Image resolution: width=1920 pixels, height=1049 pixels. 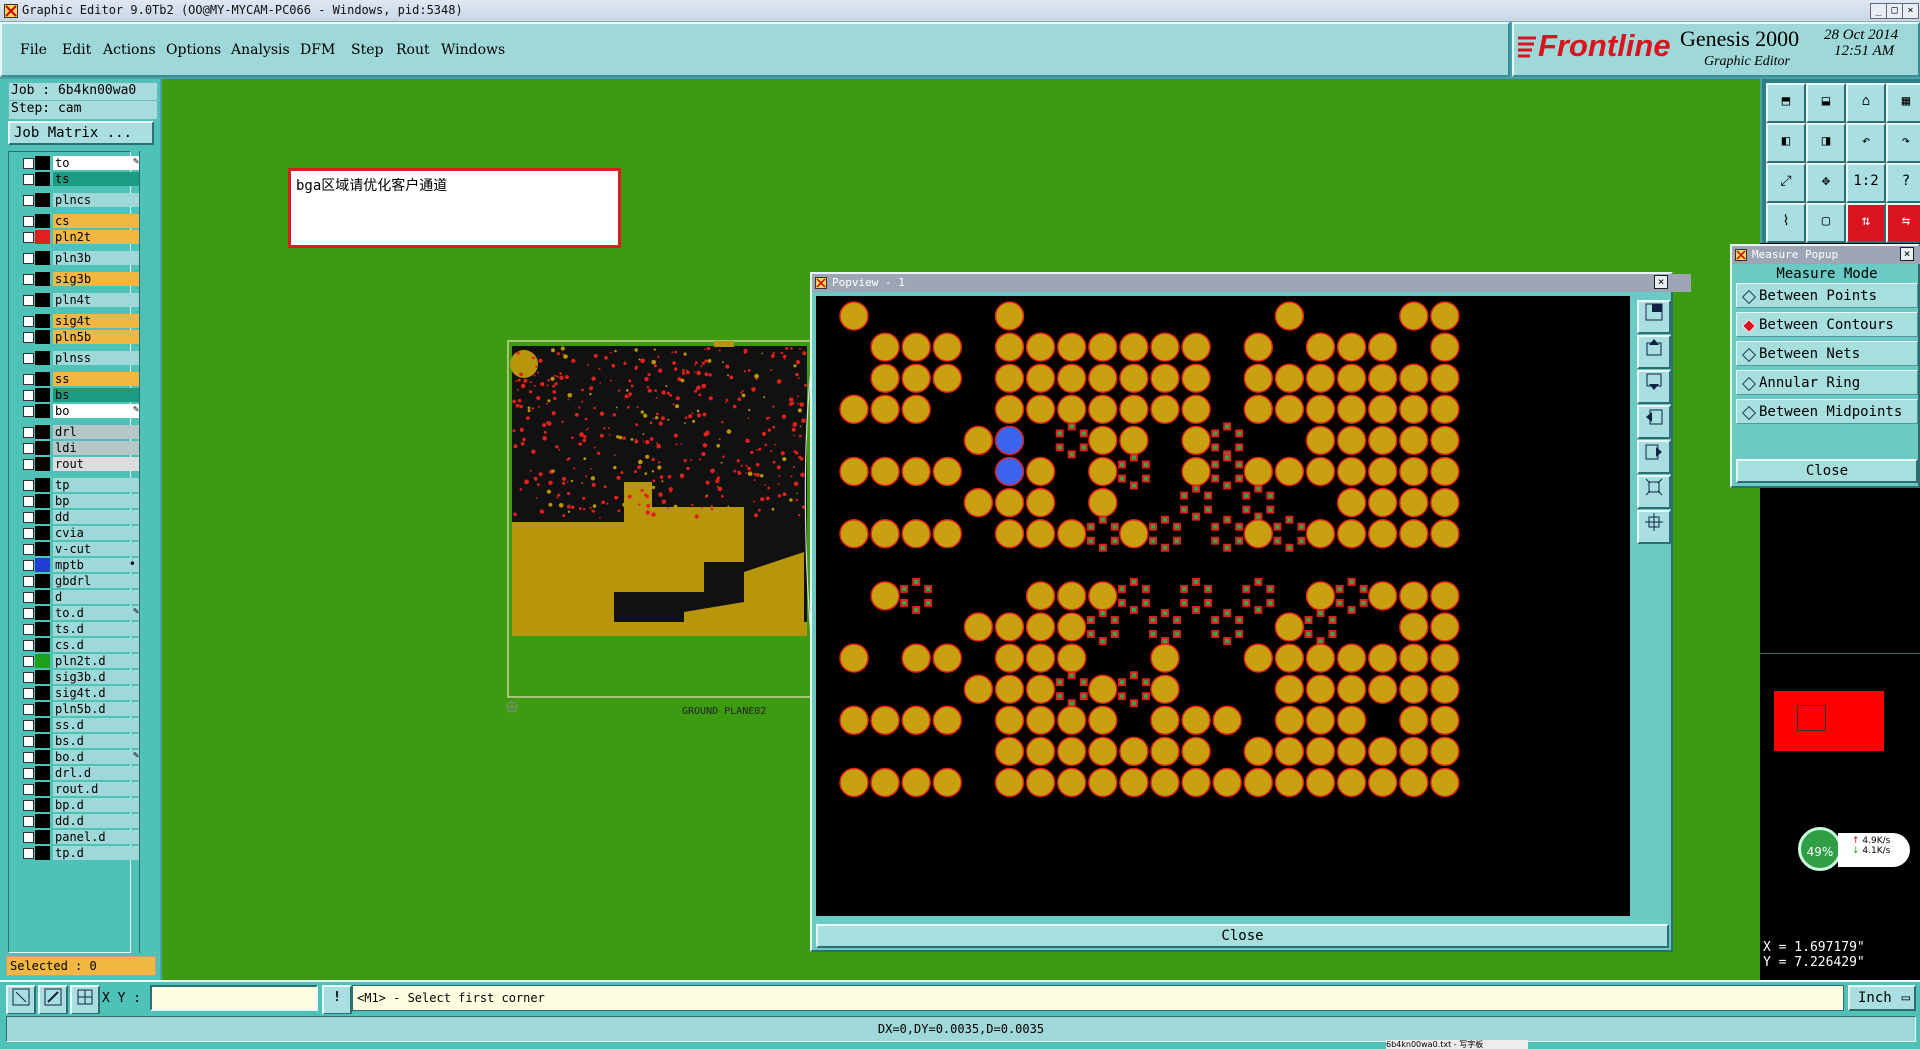 What do you see at coordinates (1827, 324) in the screenshot?
I see `measure-option-between-contours: Between Contours` at bounding box center [1827, 324].